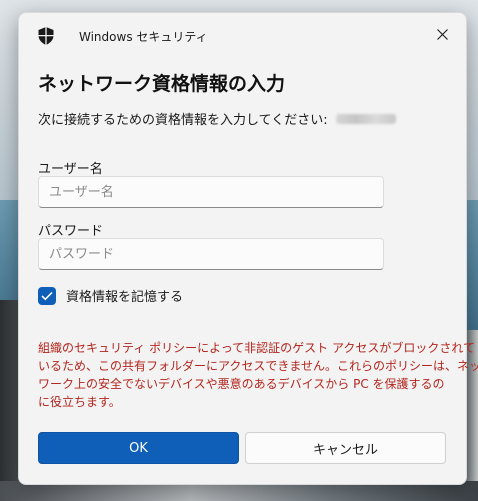  What do you see at coordinates (125, 297) in the screenshot?
I see `remember-credentials-label: 資格情報を記憶する` at bounding box center [125, 297].